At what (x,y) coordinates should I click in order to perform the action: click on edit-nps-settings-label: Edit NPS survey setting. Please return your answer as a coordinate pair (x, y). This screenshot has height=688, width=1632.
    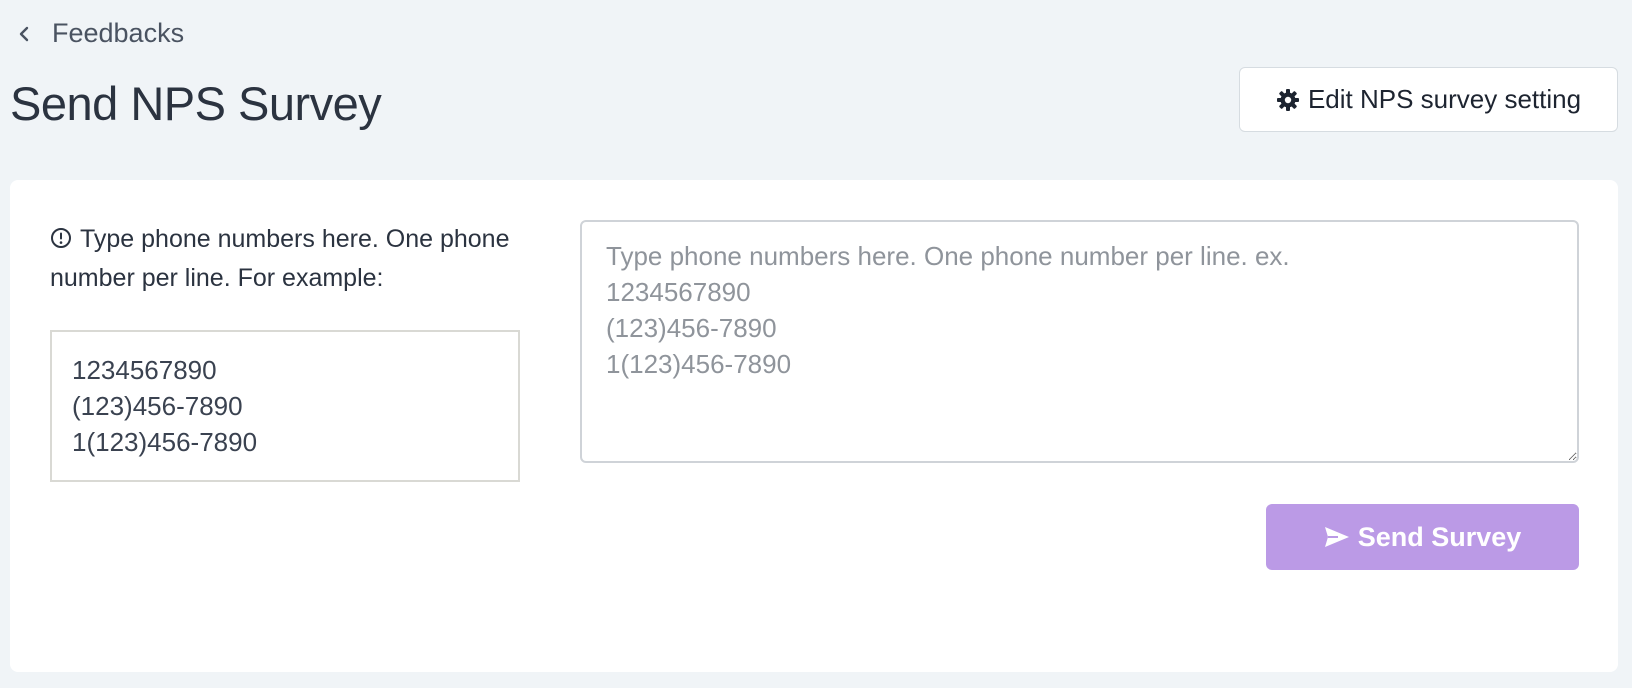
    Looking at the image, I should click on (1444, 99).